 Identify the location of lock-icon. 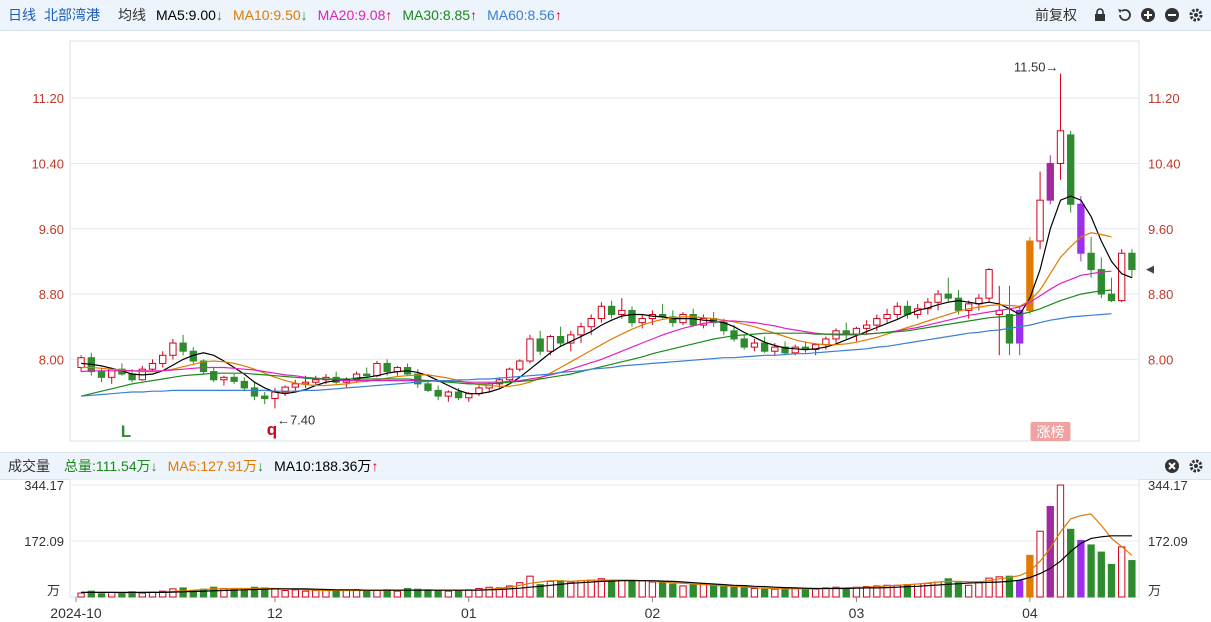
(1100, 15).